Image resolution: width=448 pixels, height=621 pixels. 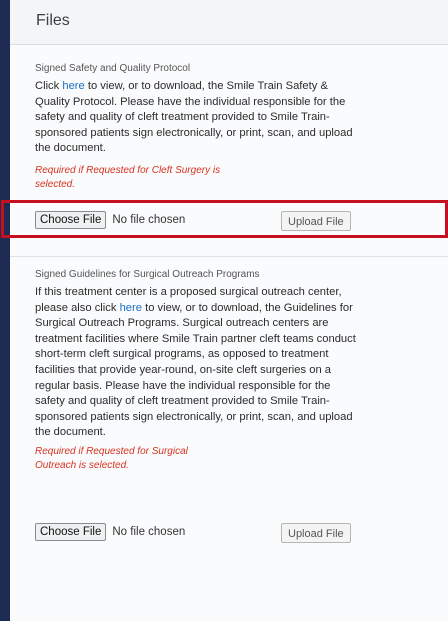 What do you see at coordinates (316, 533) in the screenshot?
I see `upload-file-button: Upload File` at bounding box center [316, 533].